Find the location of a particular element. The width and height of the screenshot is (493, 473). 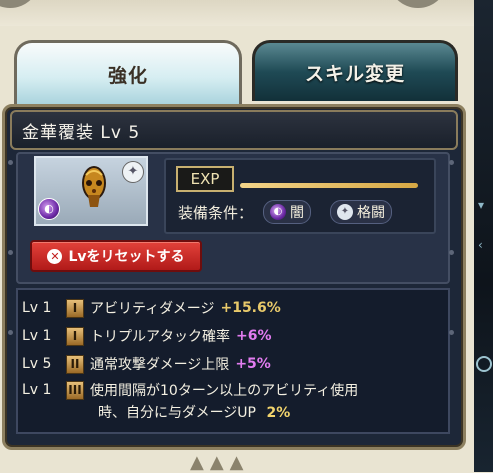

reset-level-label: Lvをリセットする is located at coordinates (126, 257).